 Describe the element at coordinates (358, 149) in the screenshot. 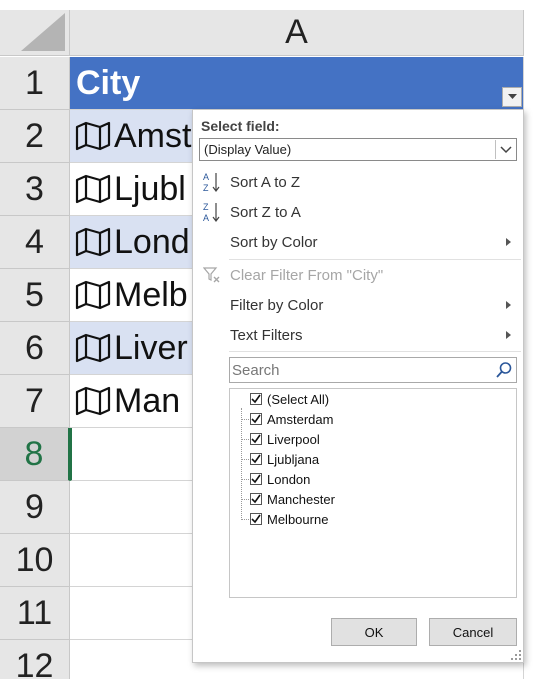

I see `select-field-dropdown: (Display Value)` at that location.